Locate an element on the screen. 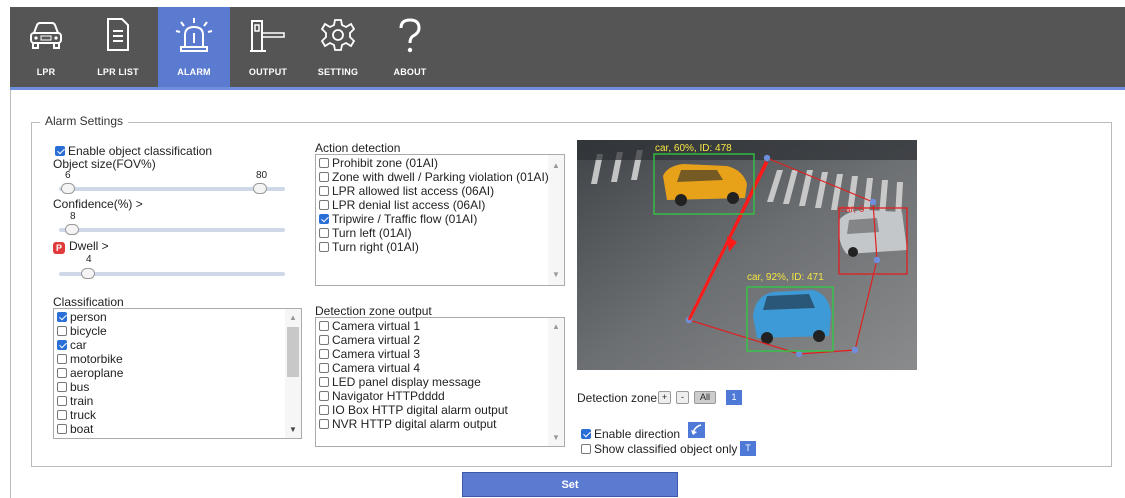 The width and height of the screenshot is (1125, 498). dwell-thumb is located at coordinates (88, 273).